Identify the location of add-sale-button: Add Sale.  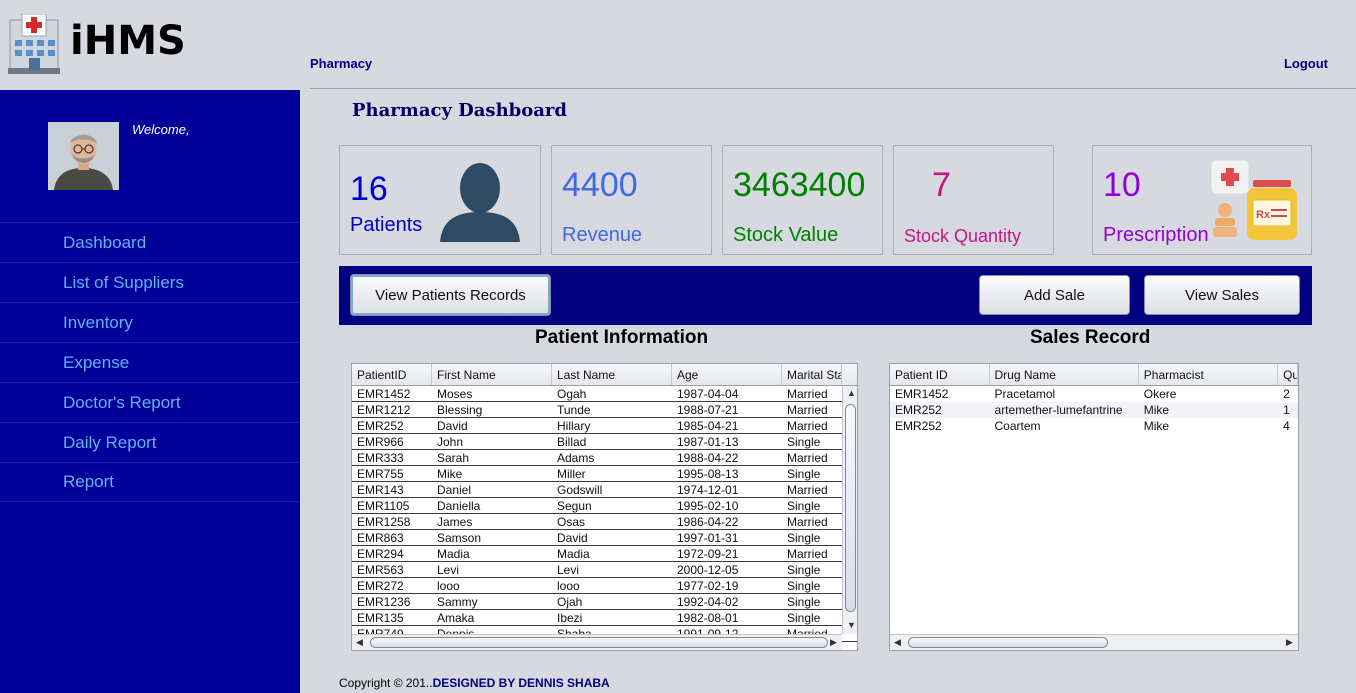
(1054, 295).